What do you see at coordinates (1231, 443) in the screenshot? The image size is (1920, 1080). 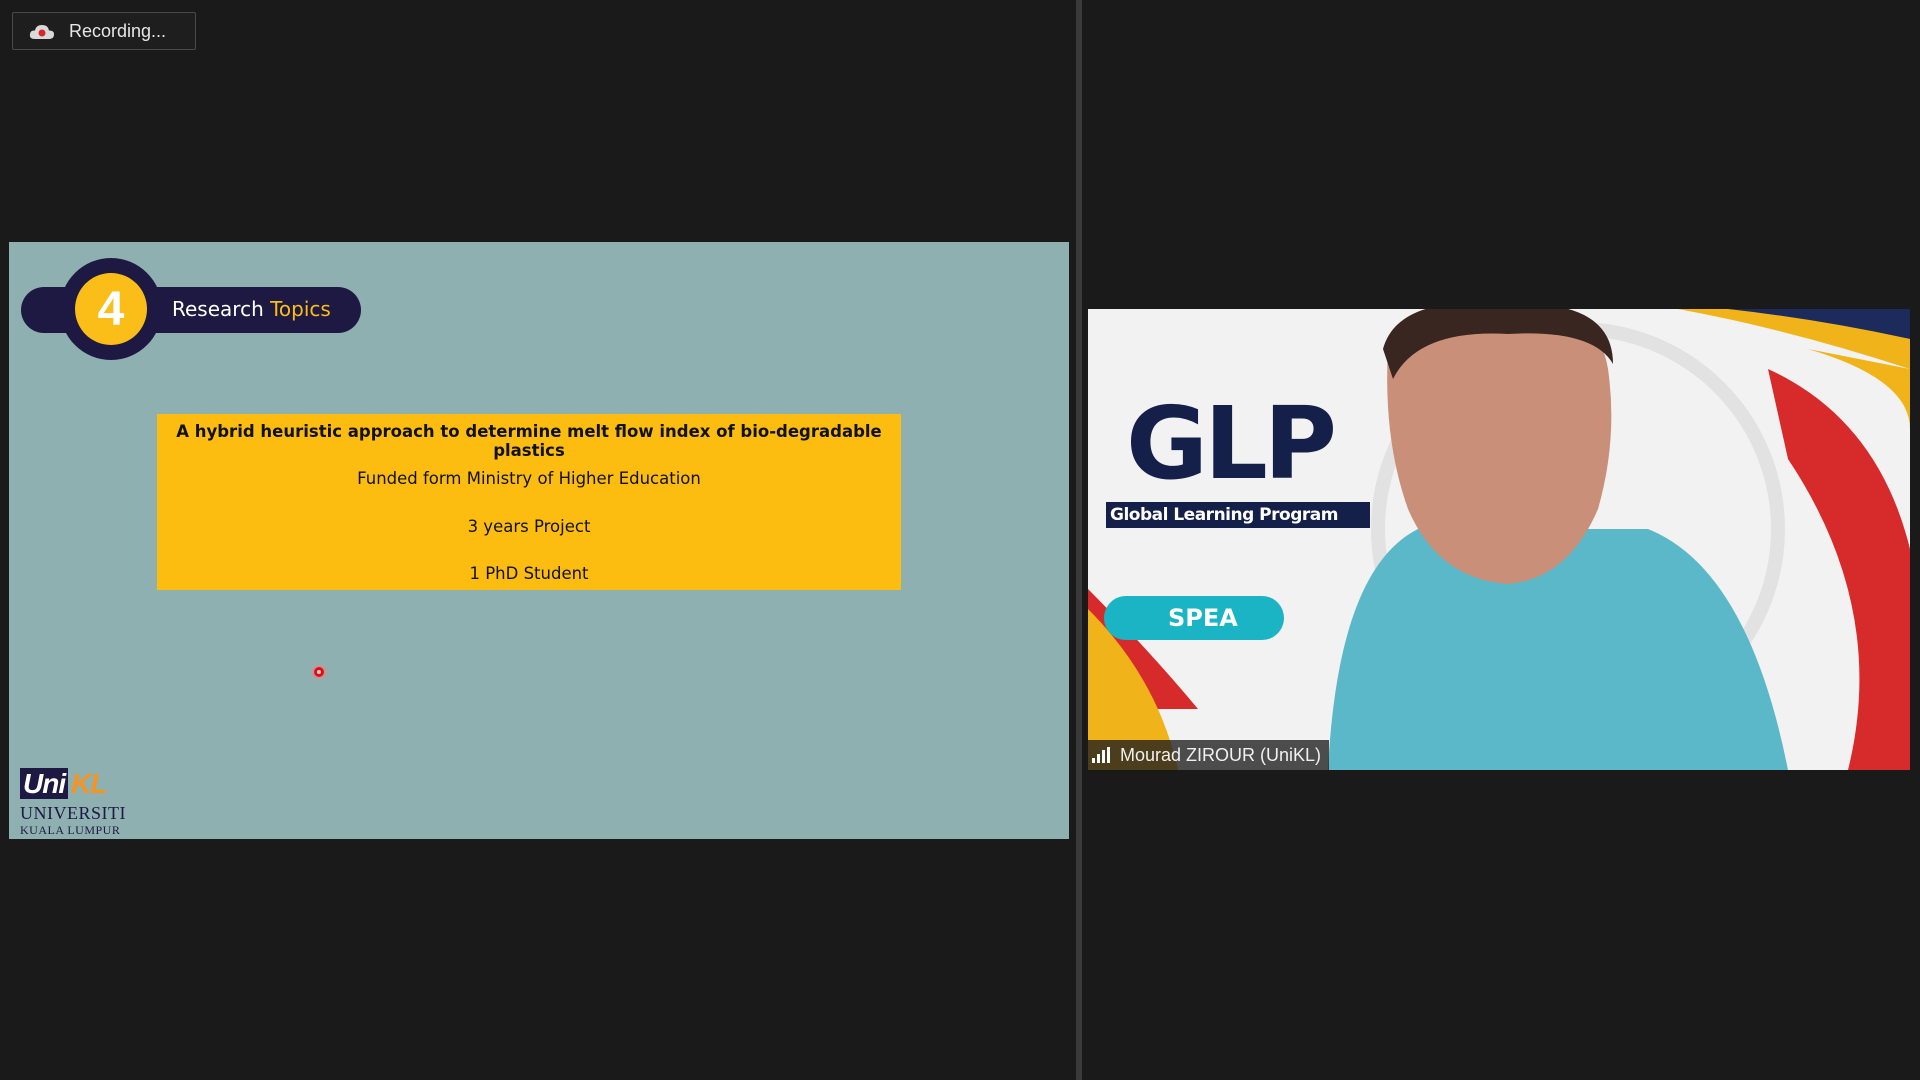 I see `glp-logo-text: GLP` at bounding box center [1231, 443].